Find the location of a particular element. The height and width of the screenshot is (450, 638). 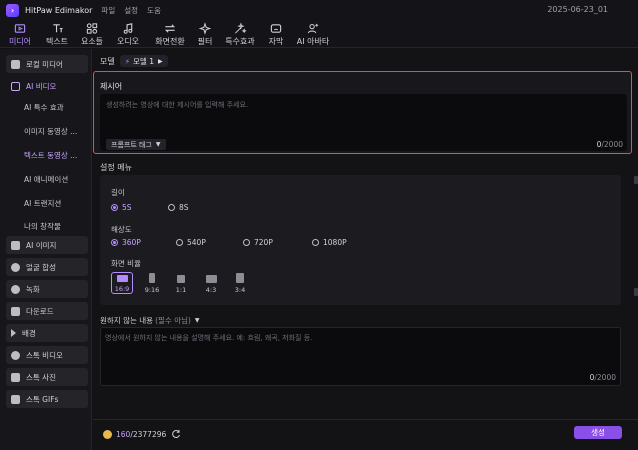

sidebar-item-label: 다운로드 is located at coordinates (40, 311).